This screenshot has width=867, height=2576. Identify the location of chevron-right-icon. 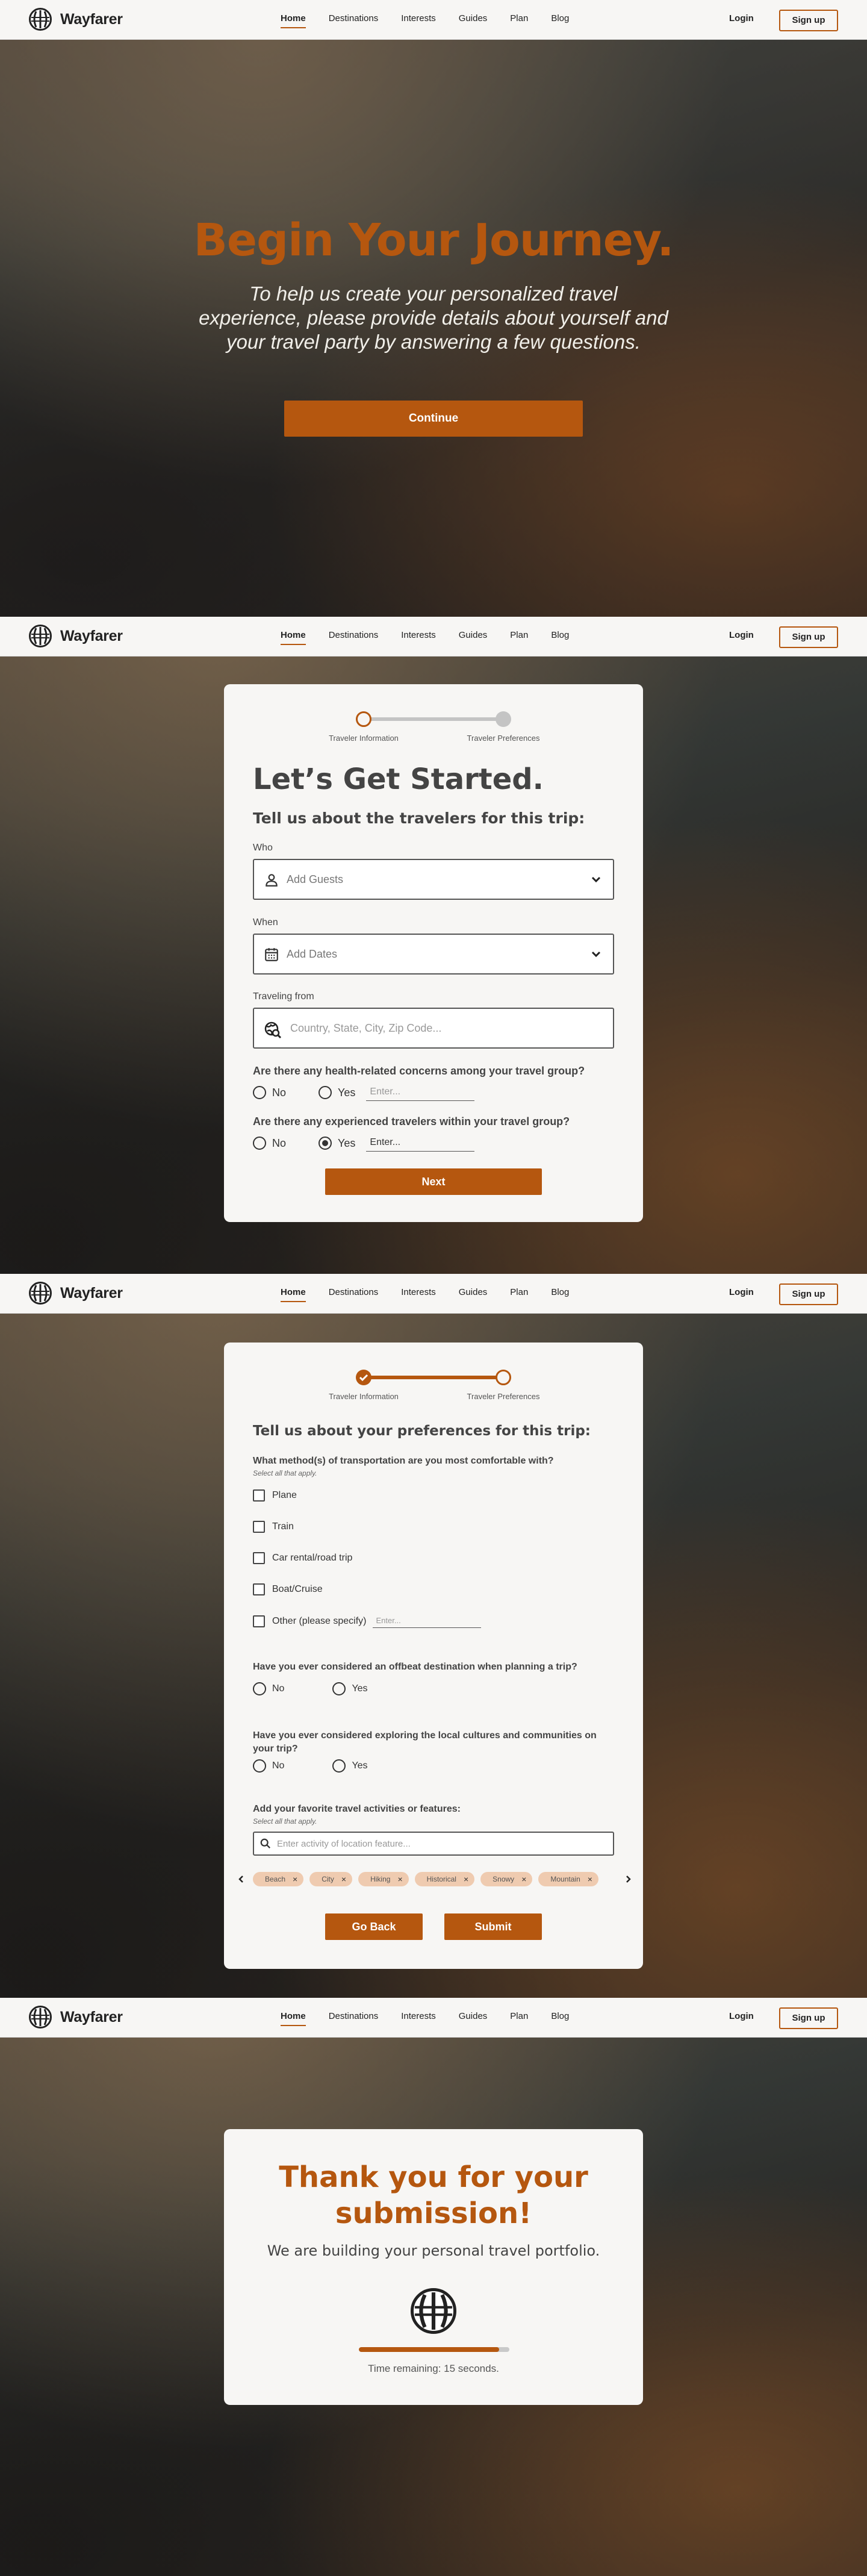
(628, 1879).